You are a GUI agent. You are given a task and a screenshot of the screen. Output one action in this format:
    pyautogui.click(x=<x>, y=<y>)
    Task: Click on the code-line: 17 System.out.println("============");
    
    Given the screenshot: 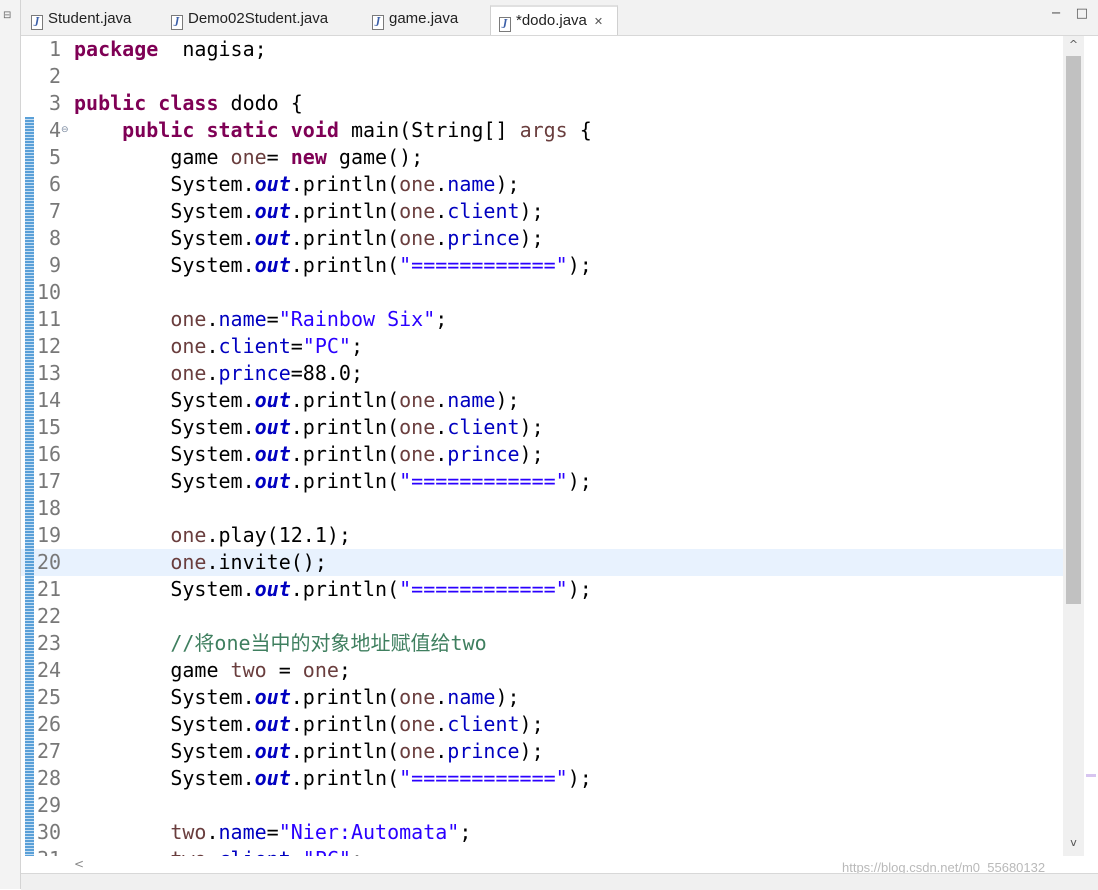 What is the action you would take?
    pyautogui.click(x=542, y=481)
    